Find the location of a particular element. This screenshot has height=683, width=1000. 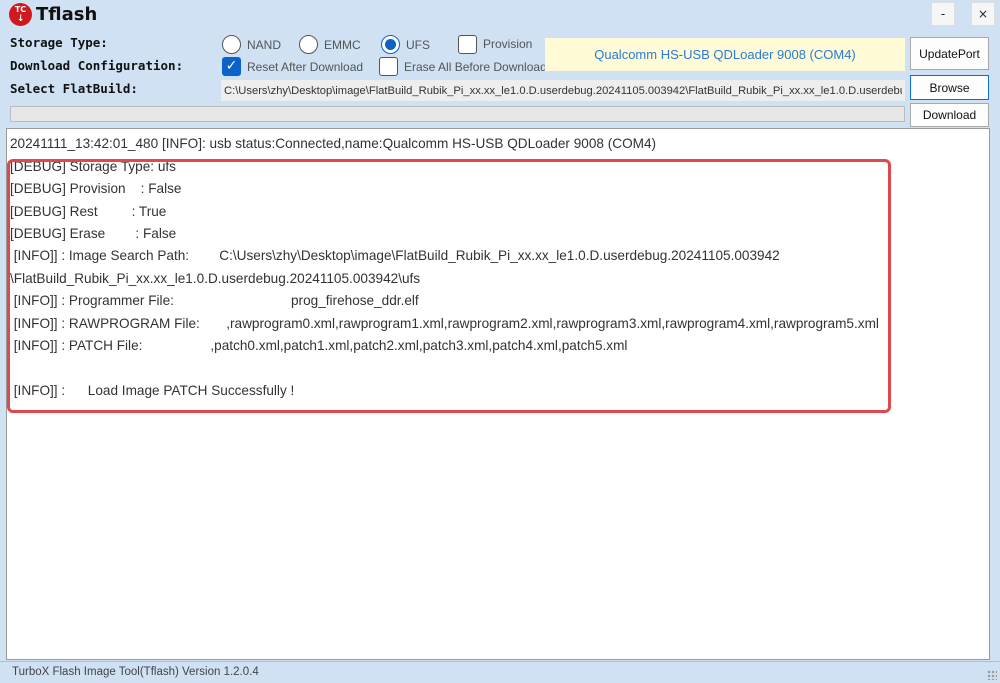

minimize-button: - is located at coordinates (943, 14).